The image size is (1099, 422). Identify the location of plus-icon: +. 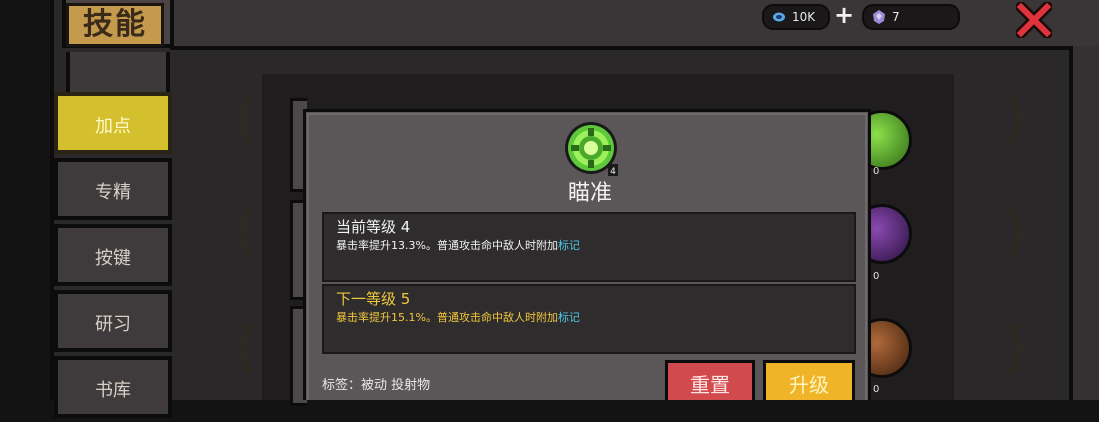
(844, 15).